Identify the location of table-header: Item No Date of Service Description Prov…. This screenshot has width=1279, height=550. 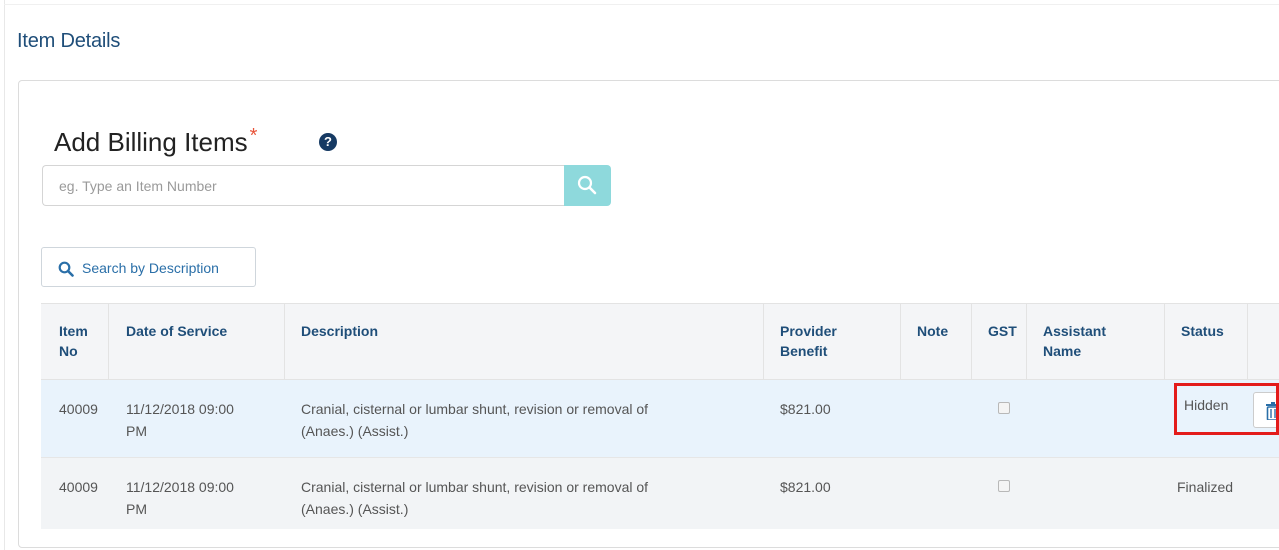
(660, 342).